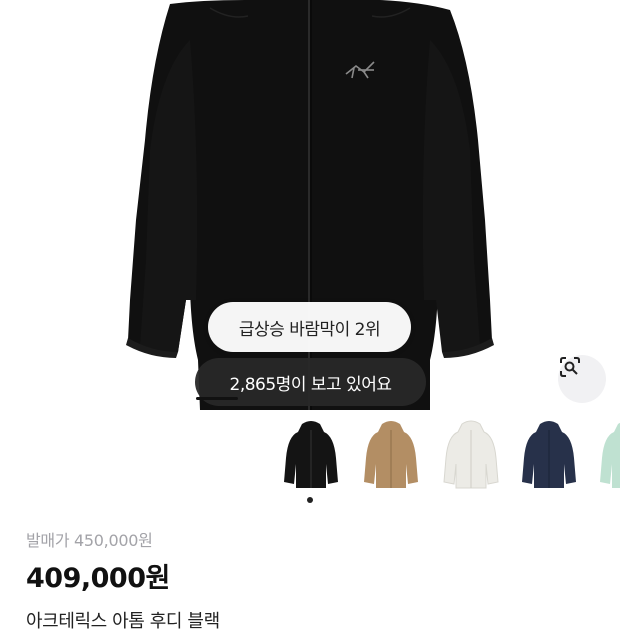 The image size is (620, 633). I want to click on selected-thumbnail-dot, so click(310, 500).